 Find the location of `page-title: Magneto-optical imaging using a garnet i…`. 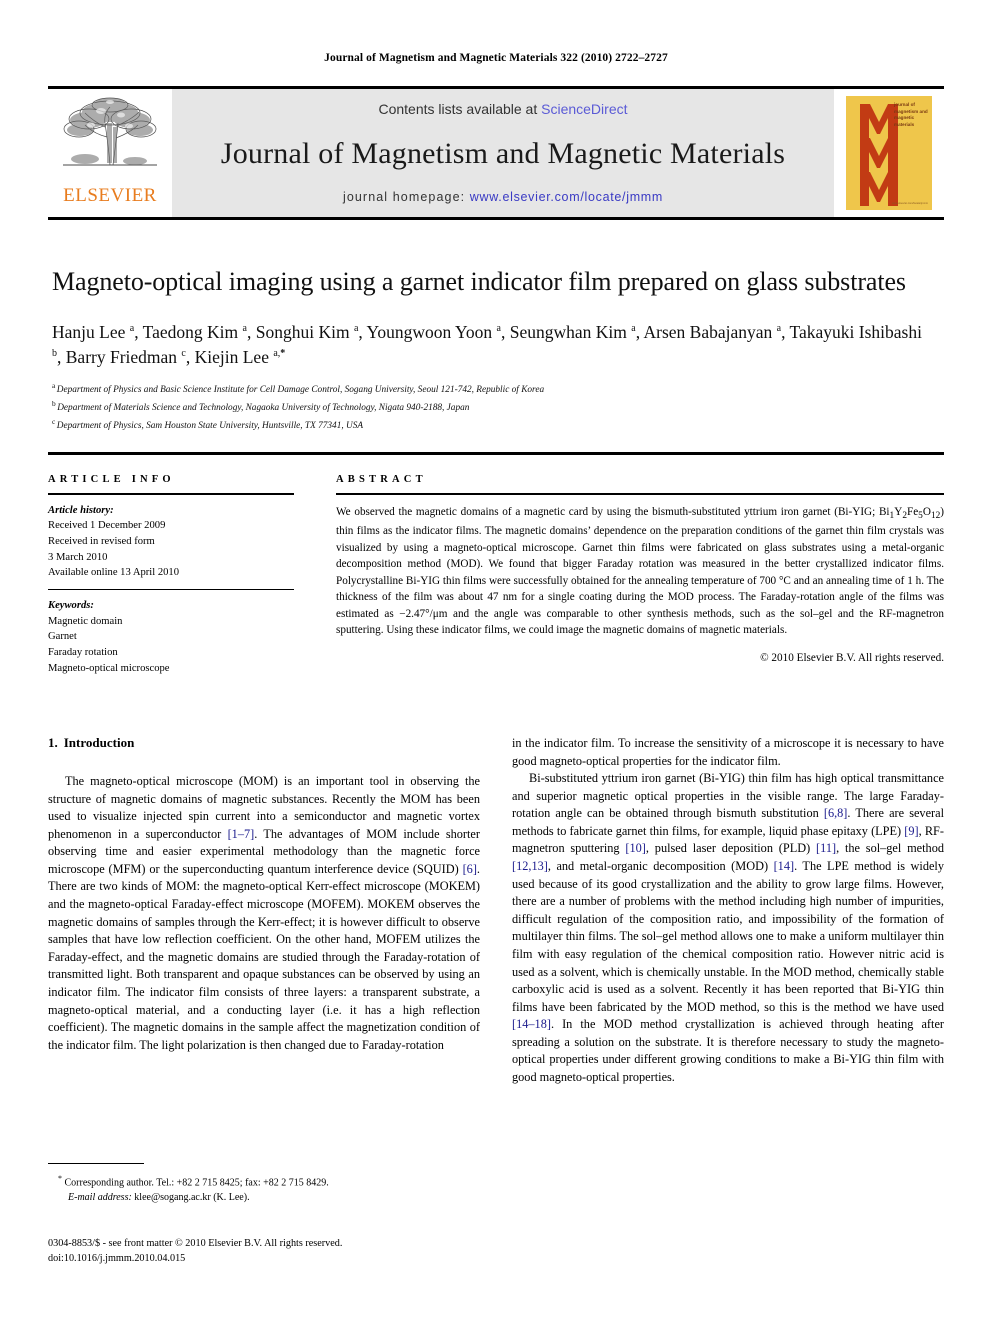

page-title: Magneto-optical imaging using a garnet i… is located at coordinates (479, 281).